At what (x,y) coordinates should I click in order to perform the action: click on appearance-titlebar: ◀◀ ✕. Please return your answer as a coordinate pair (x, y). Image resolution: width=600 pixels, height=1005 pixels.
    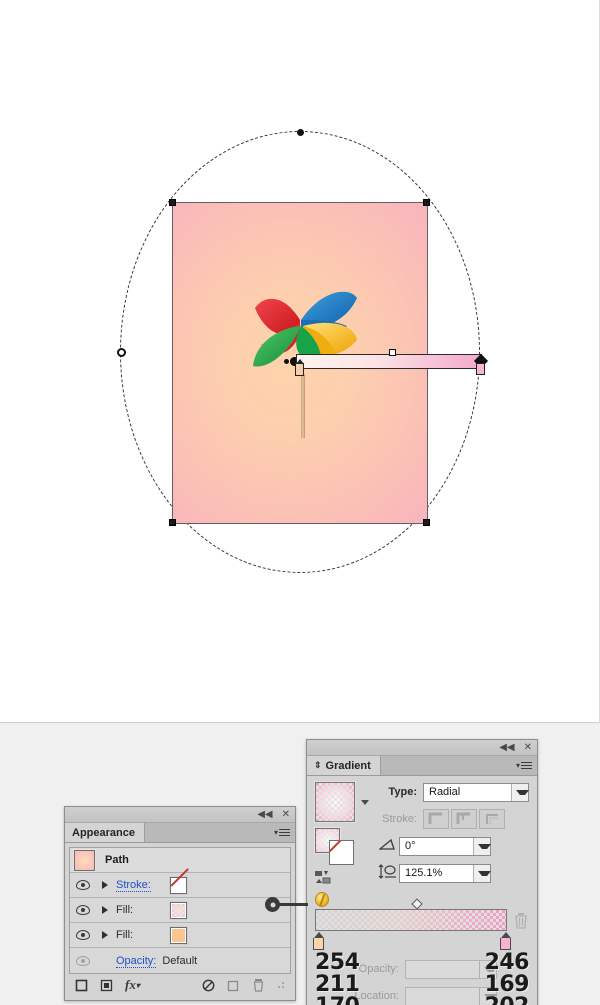
    Looking at the image, I should click on (180, 815).